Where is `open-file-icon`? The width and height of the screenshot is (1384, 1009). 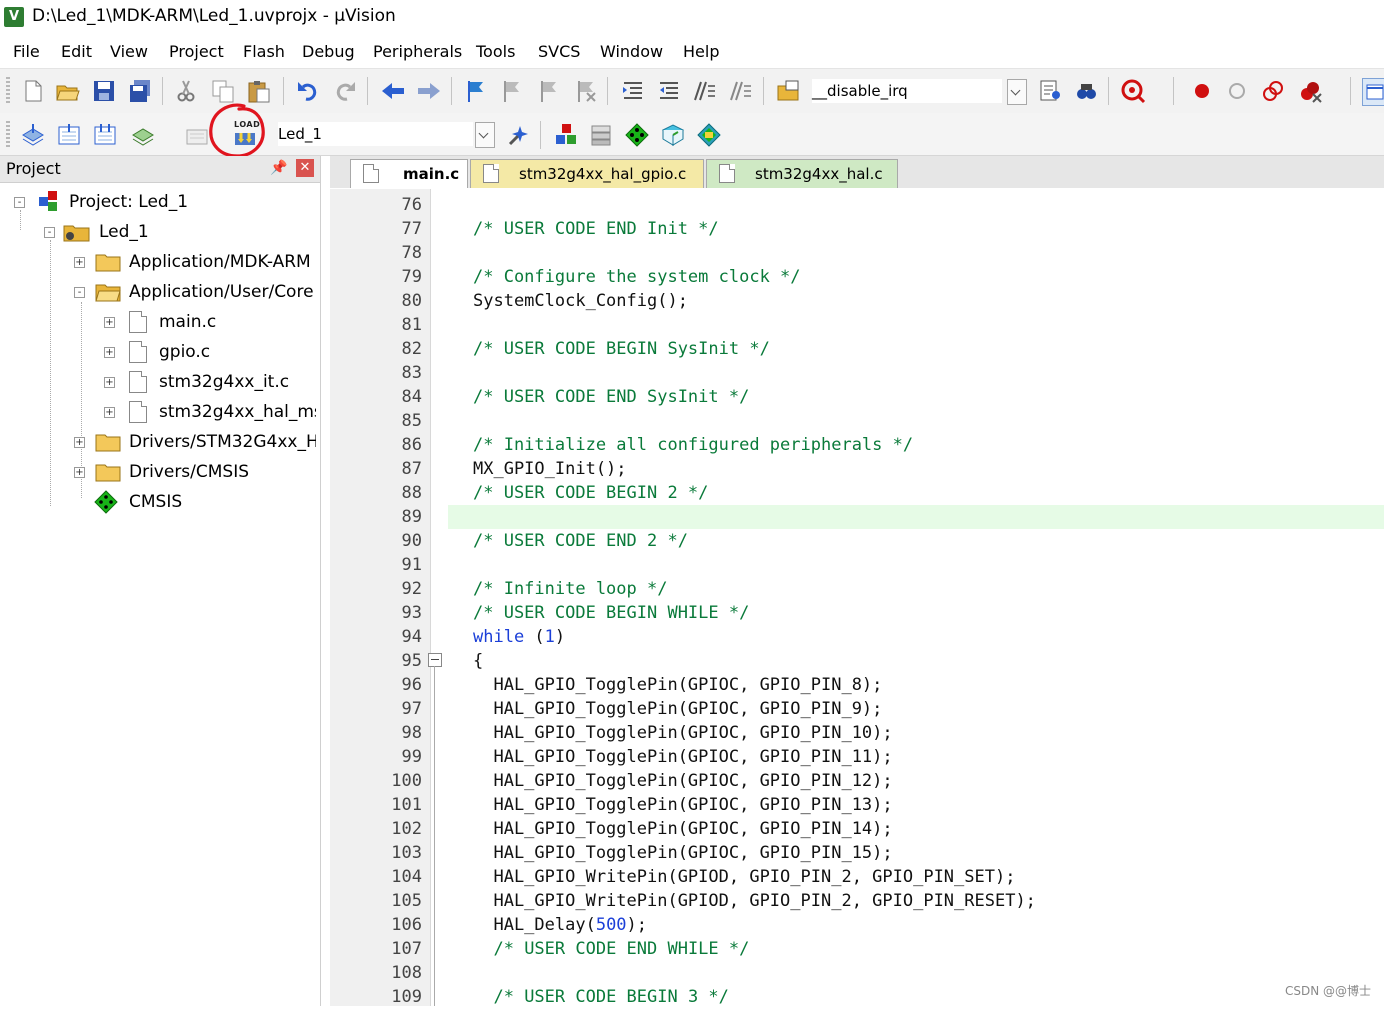
open-file-icon is located at coordinates (68, 91).